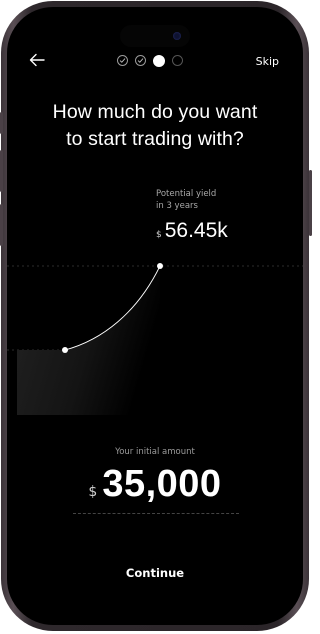 The width and height of the screenshot is (320, 634). Describe the element at coordinates (177, 36) in the screenshot. I see `front-camera` at that location.